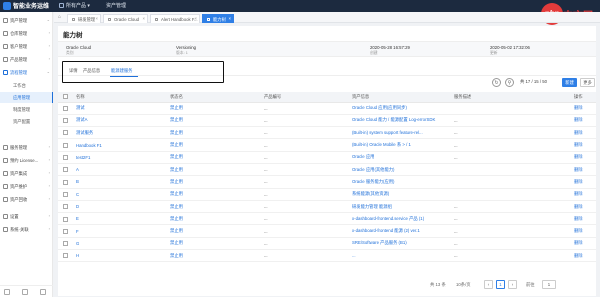 This screenshot has height=297, width=600. What do you see at coordinates (77, 231) in the screenshot?
I see `row-name-link: F` at bounding box center [77, 231].